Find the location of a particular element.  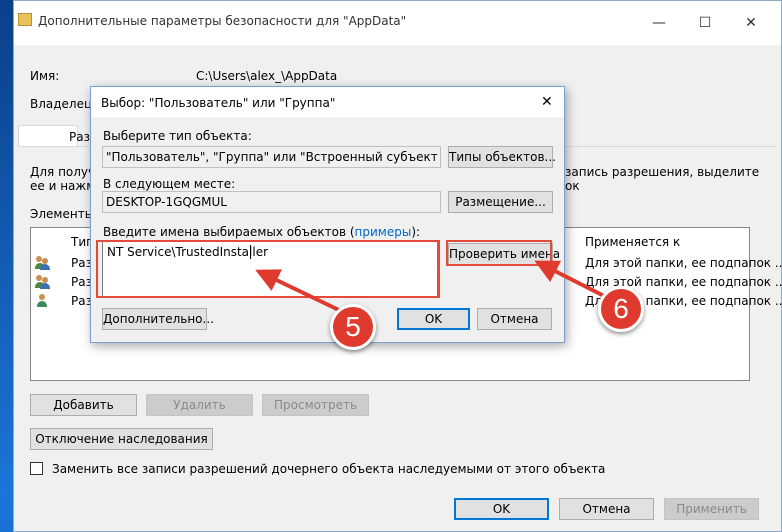

annotation-arrows is located at coordinates (434, 287).